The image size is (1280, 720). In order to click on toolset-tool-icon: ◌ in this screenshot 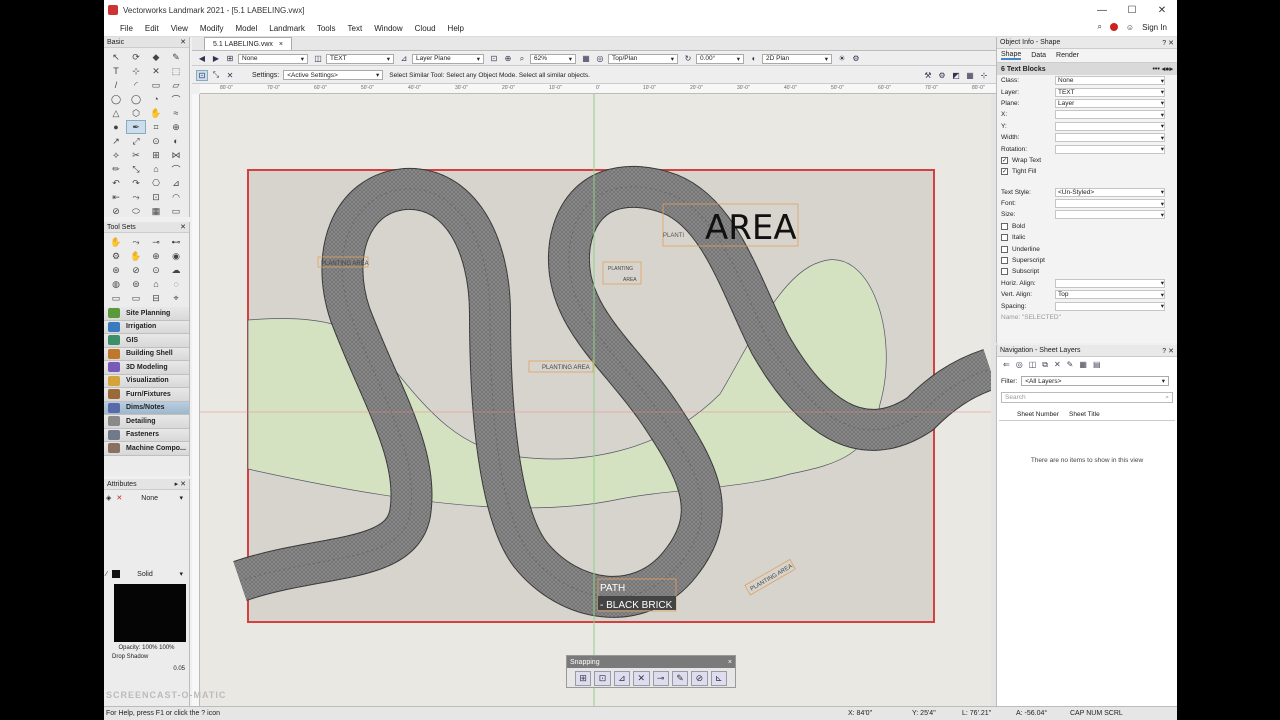, I will do `click(176, 284)`.